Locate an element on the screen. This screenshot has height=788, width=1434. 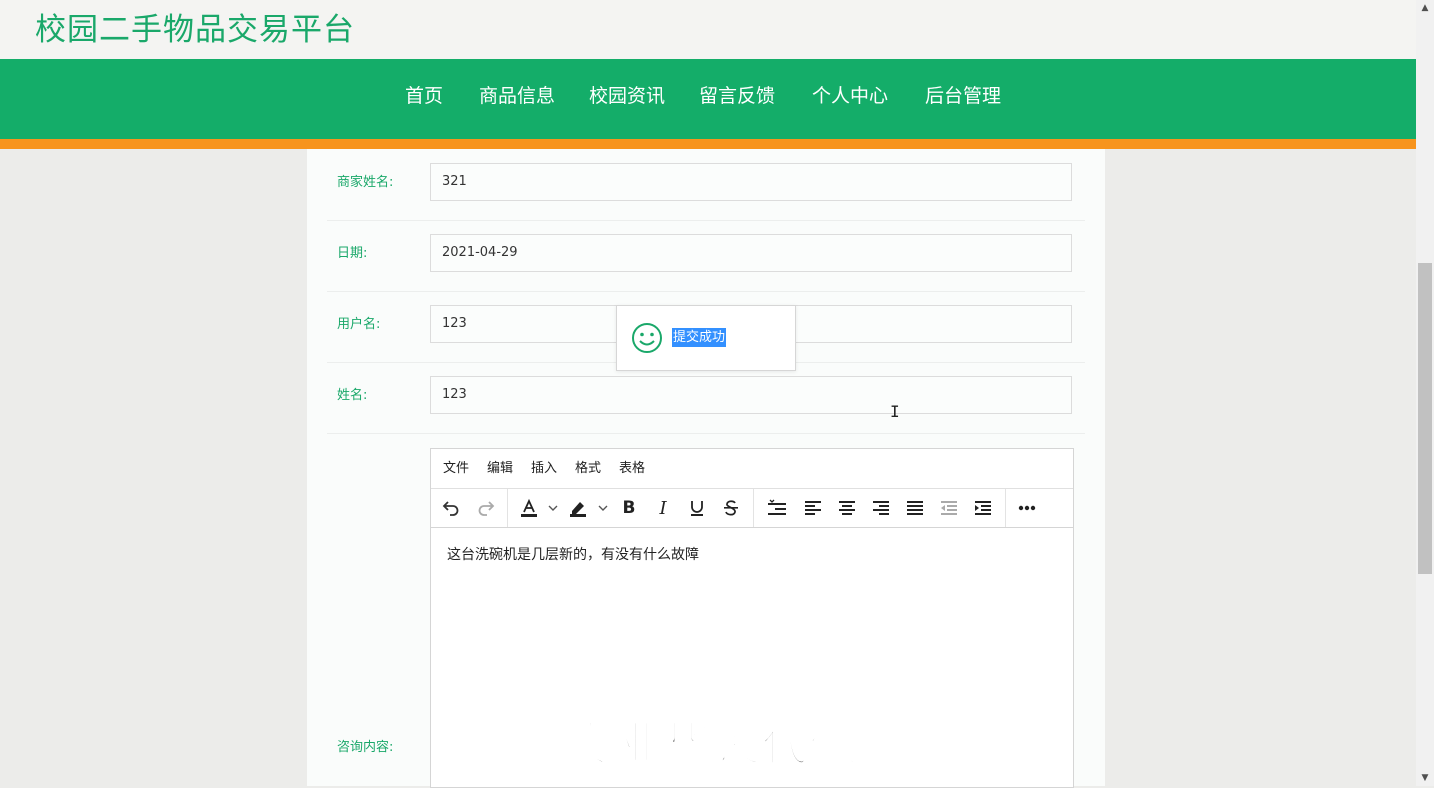
date-label: 日期: is located at coordinates (352, 253).